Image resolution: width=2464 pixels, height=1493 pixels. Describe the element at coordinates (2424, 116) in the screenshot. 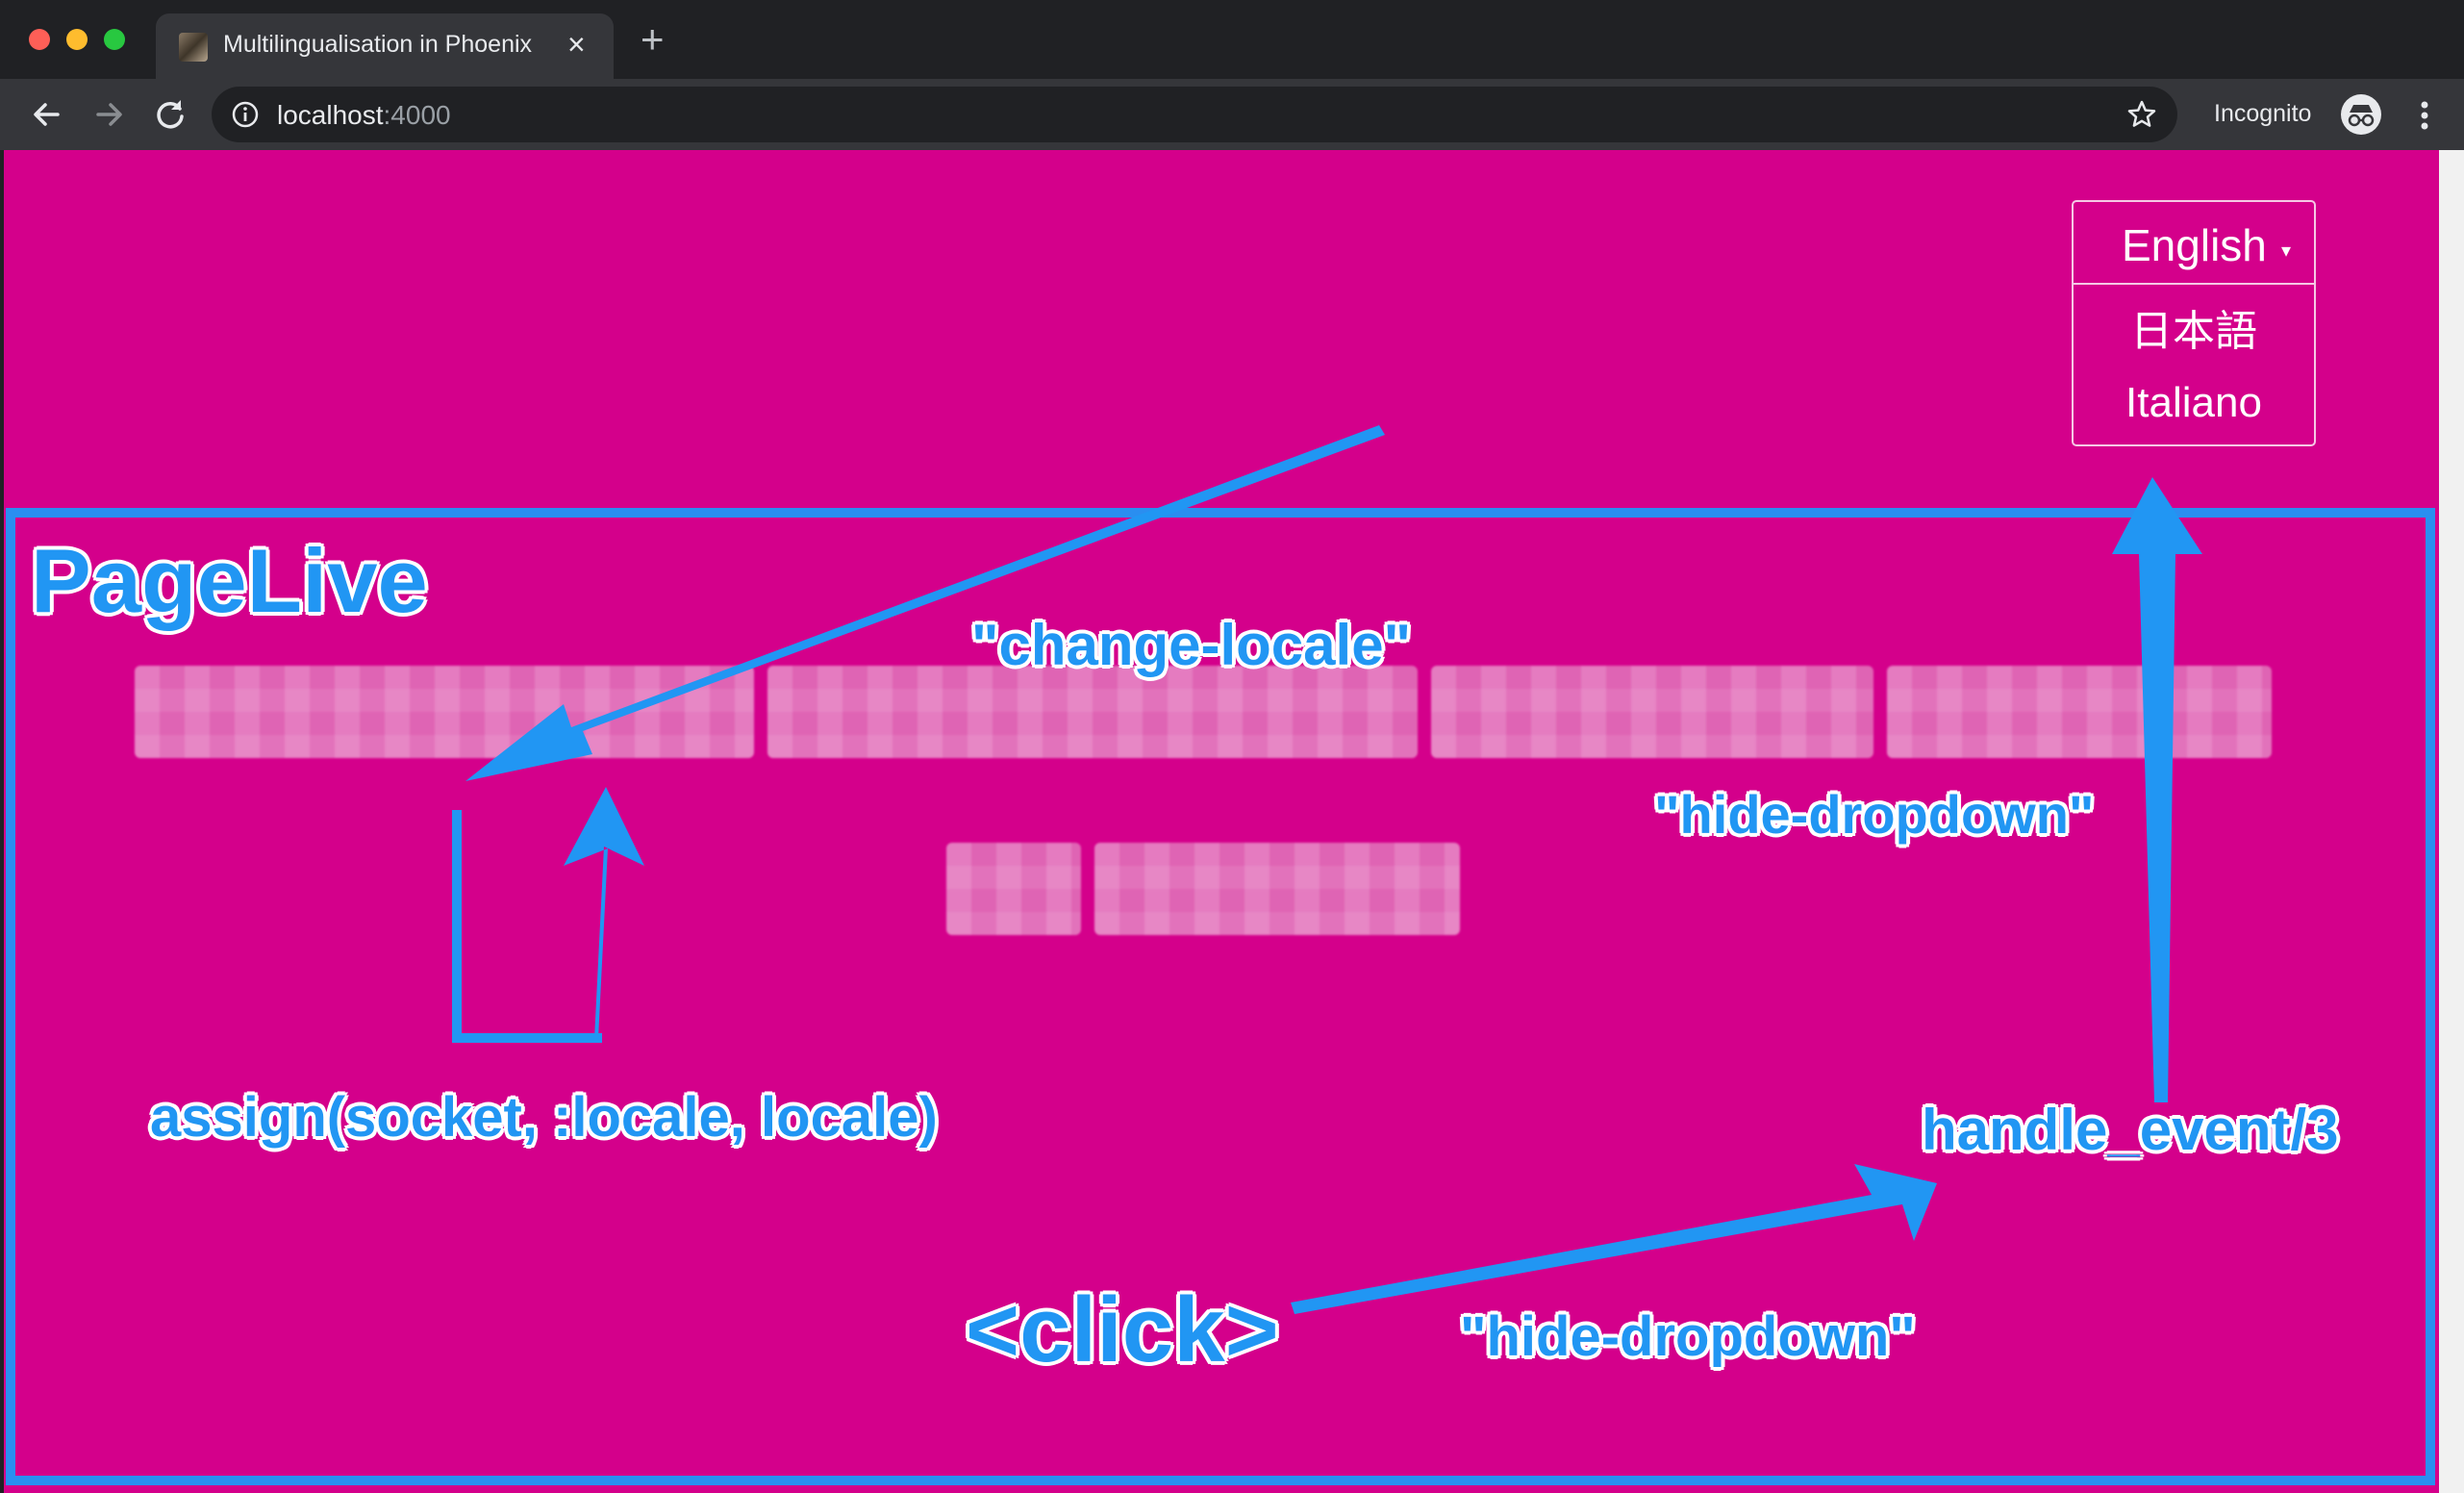

I see `kebab-menu-icon` at that location.